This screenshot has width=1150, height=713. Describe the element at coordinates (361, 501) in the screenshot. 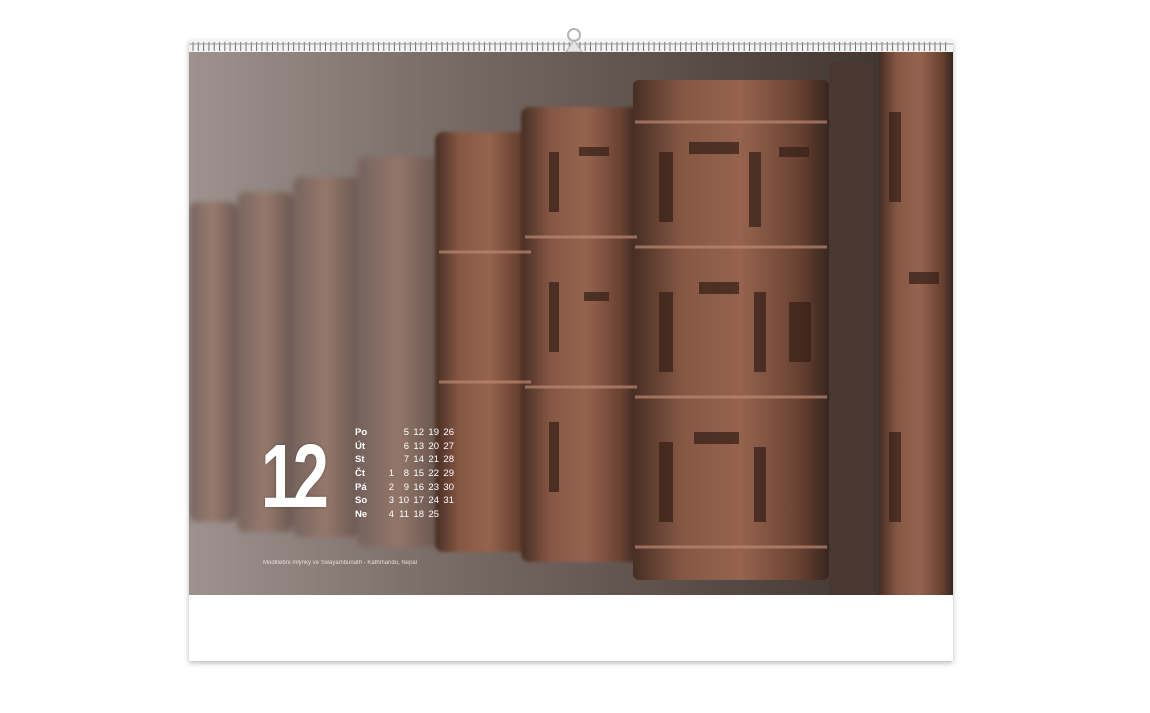

I see `weekday-label: So` at that location.